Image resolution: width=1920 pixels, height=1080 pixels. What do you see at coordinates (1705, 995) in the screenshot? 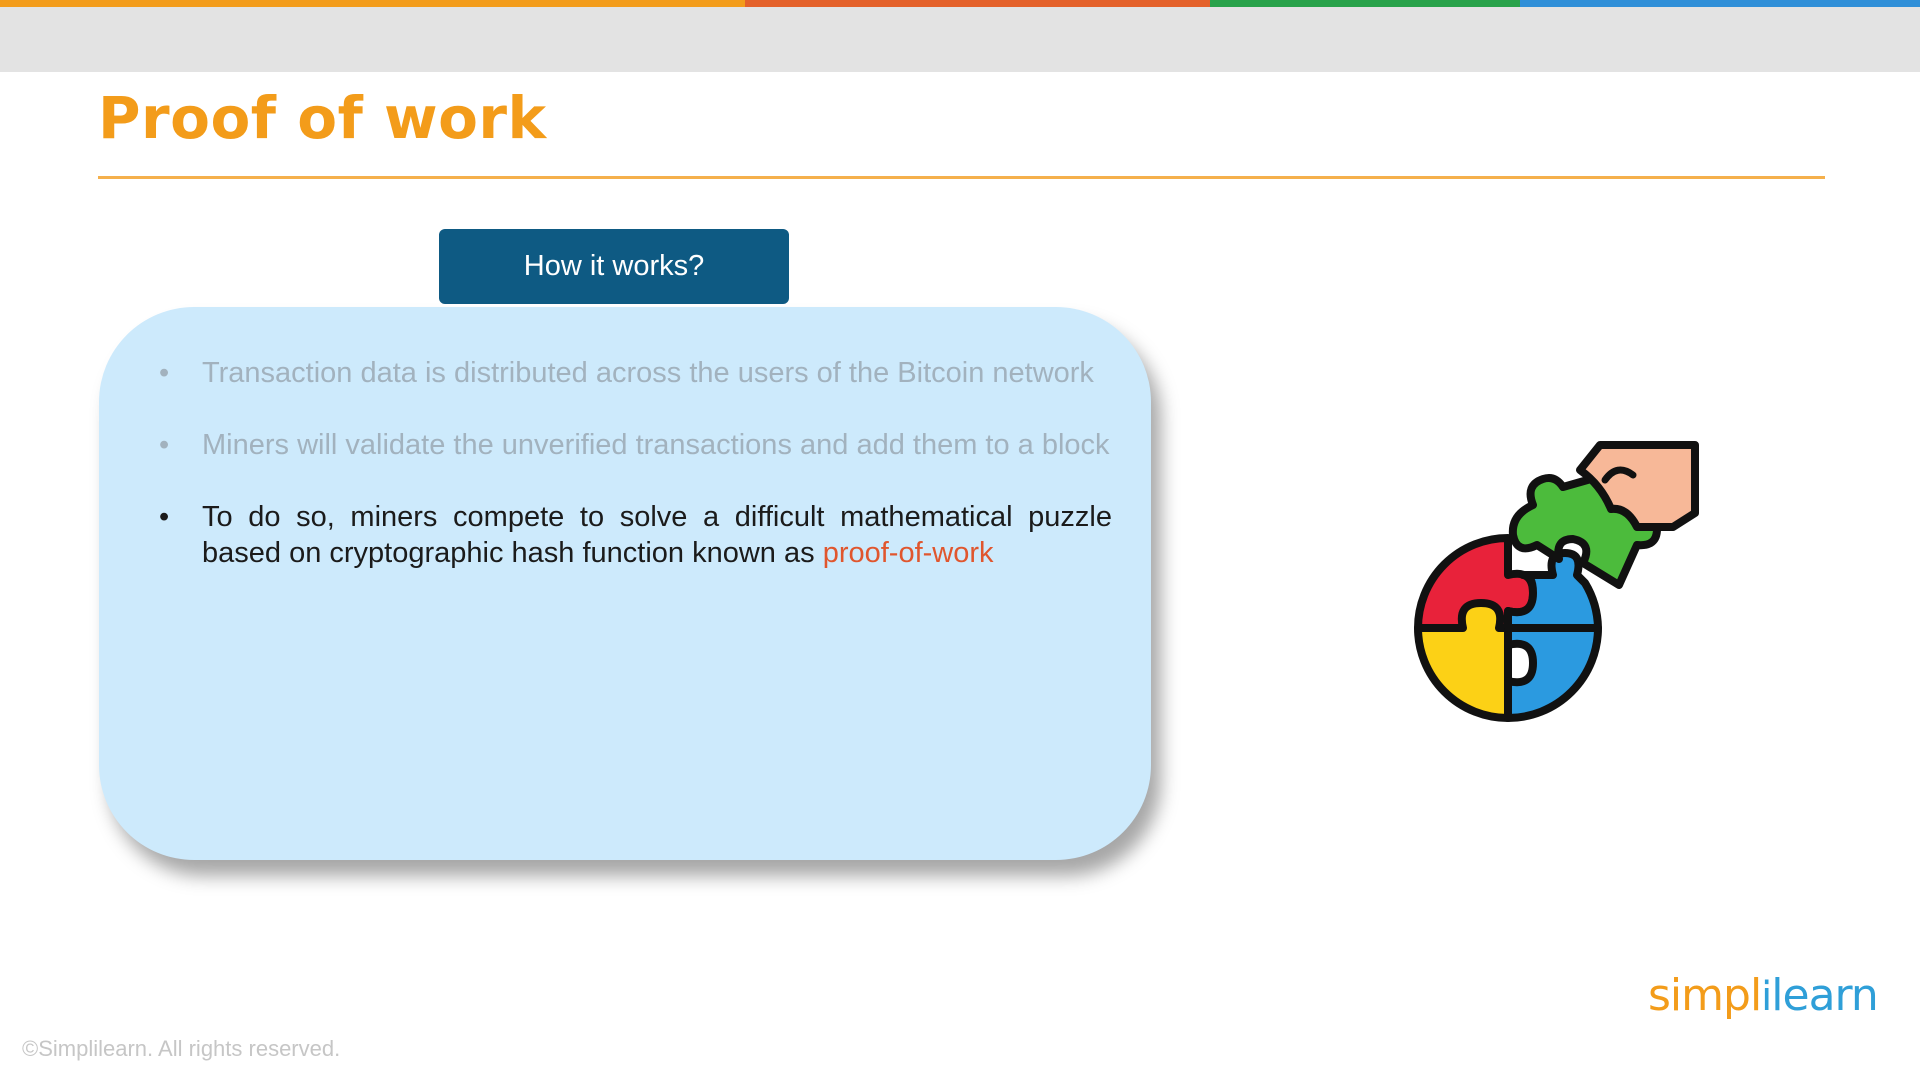
I see `logo-part1: simpl` at bounding box center [1705, 995].